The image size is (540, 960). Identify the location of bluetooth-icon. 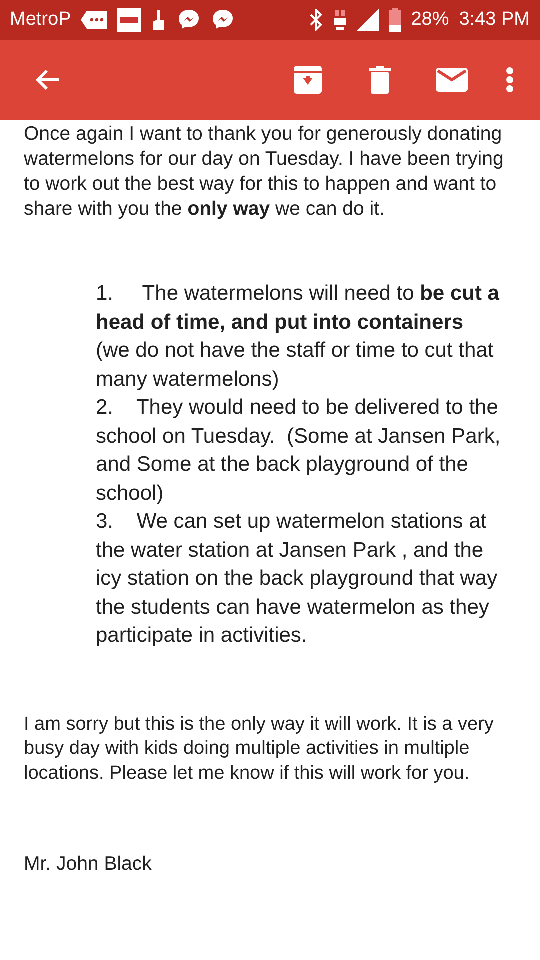
(316, 20).